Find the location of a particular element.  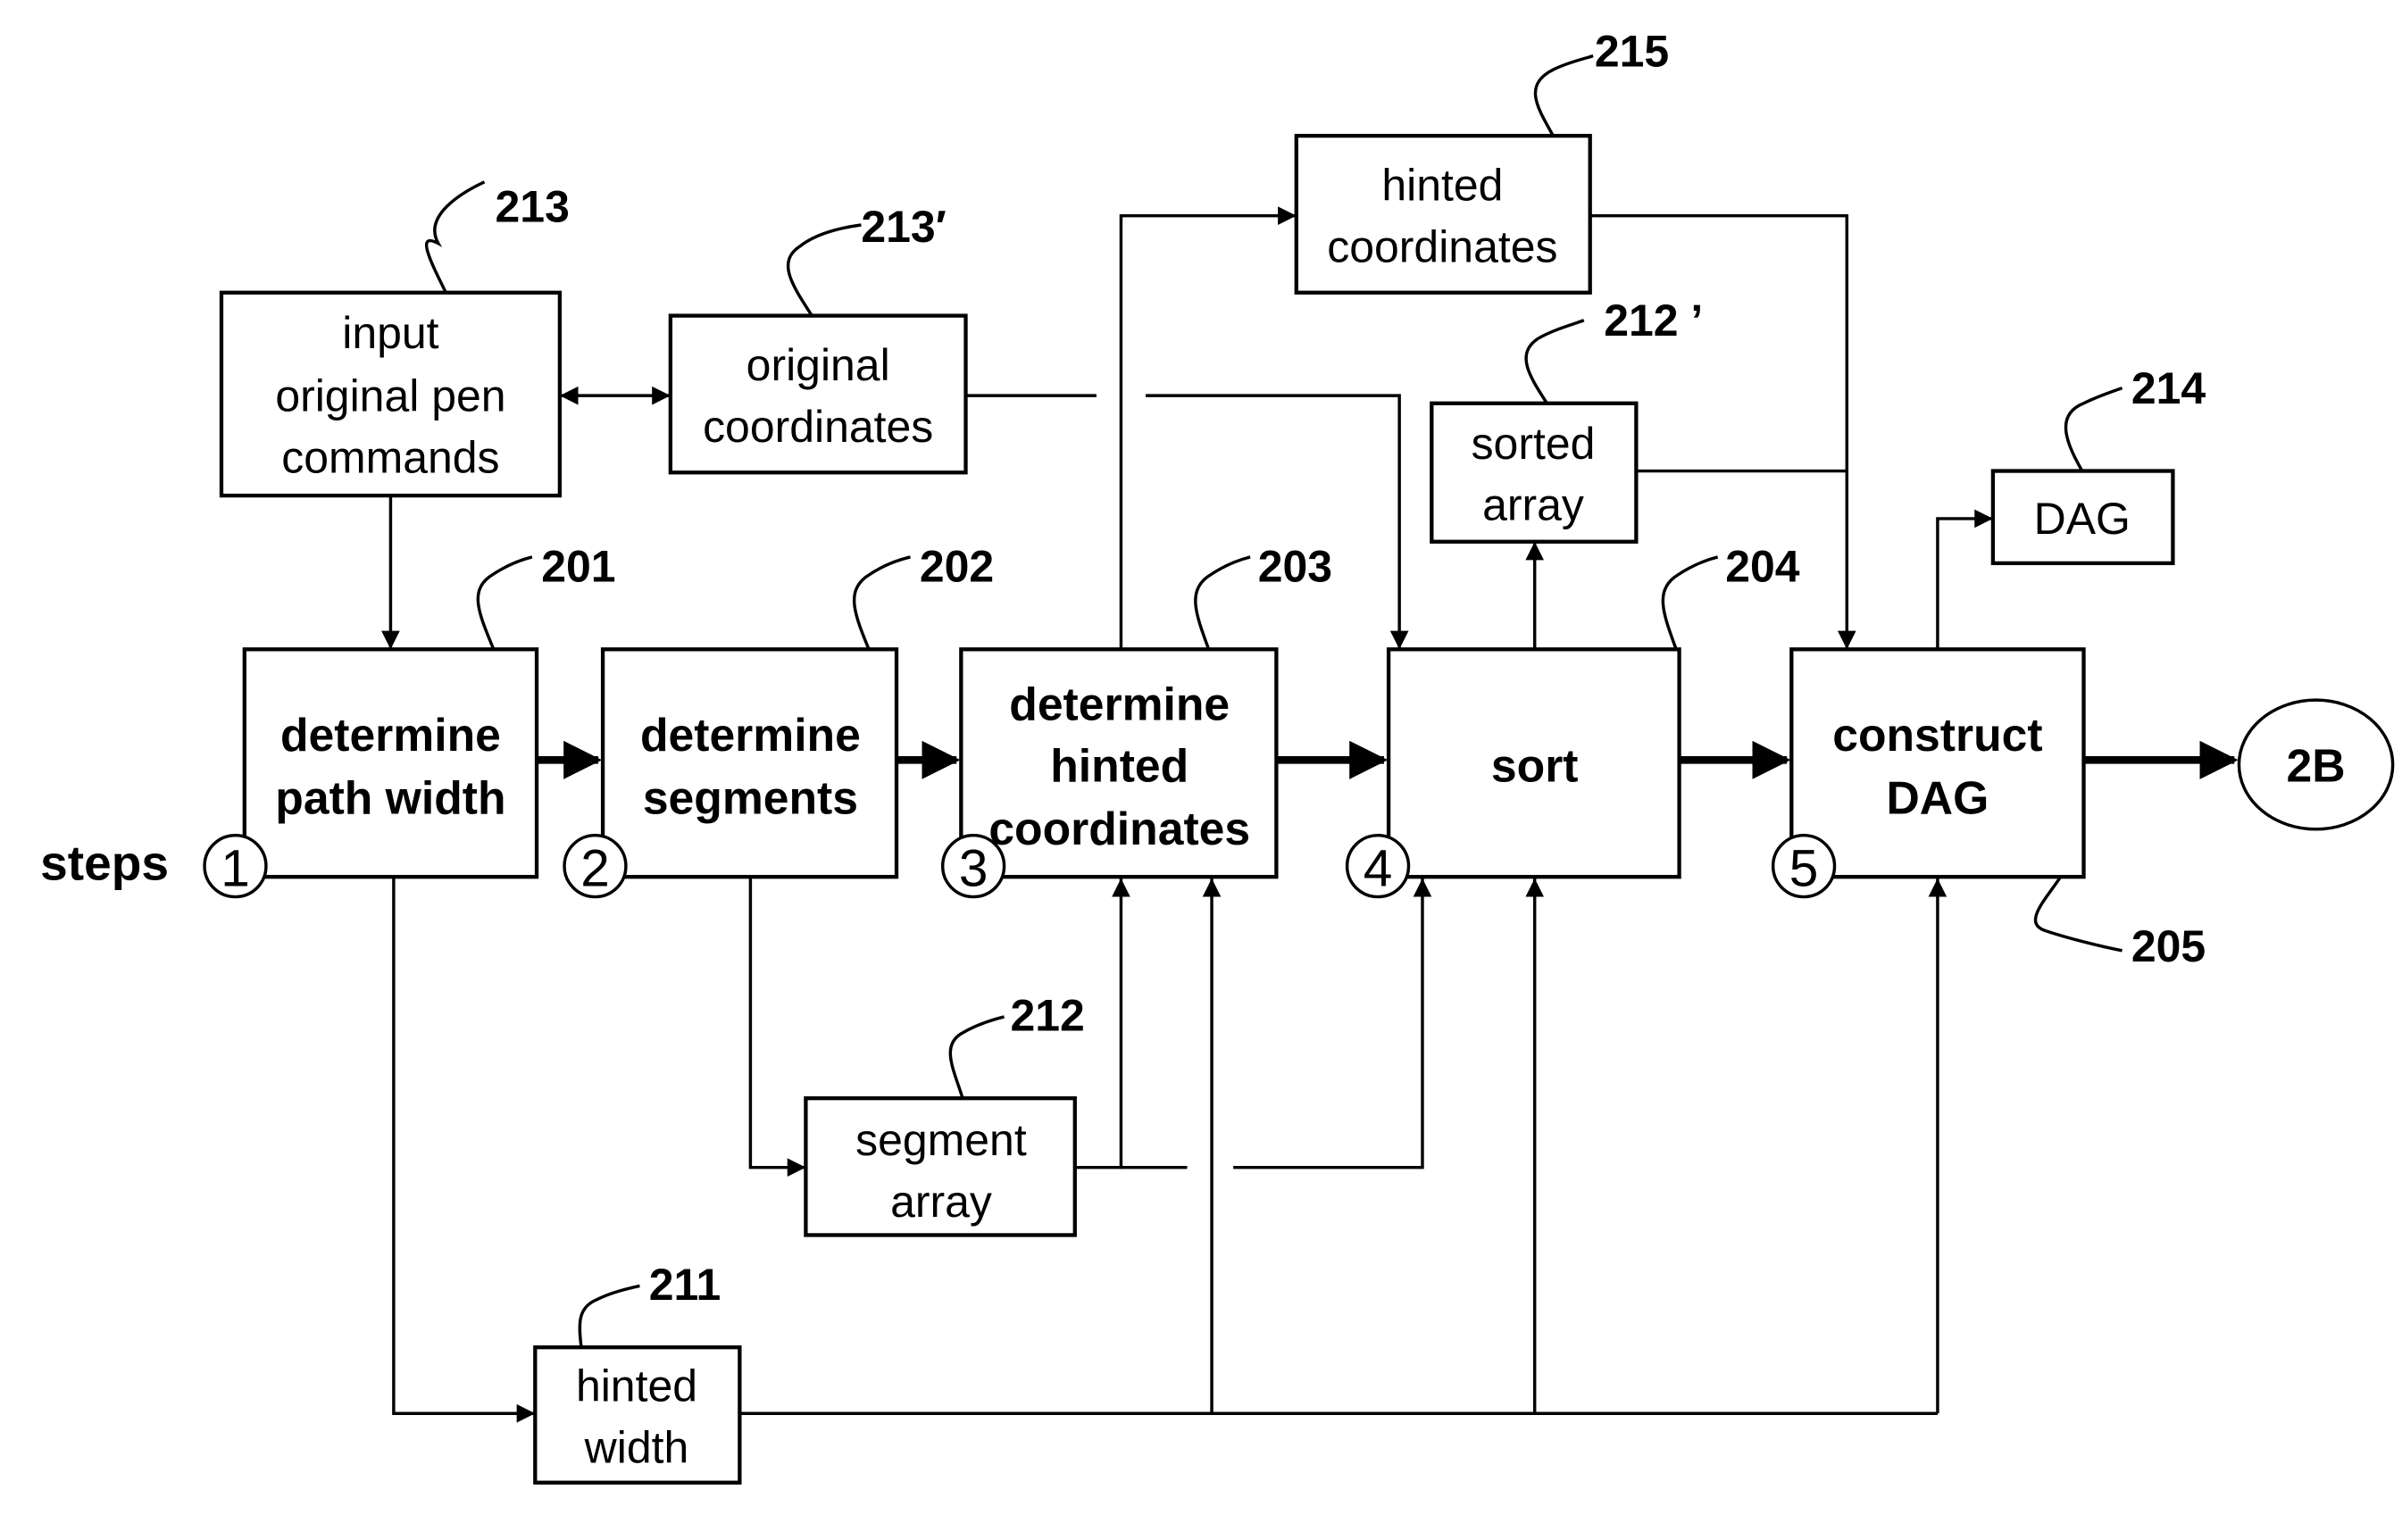

data-box-hinted-width: hinted width is located at coordinates (637, 1415).